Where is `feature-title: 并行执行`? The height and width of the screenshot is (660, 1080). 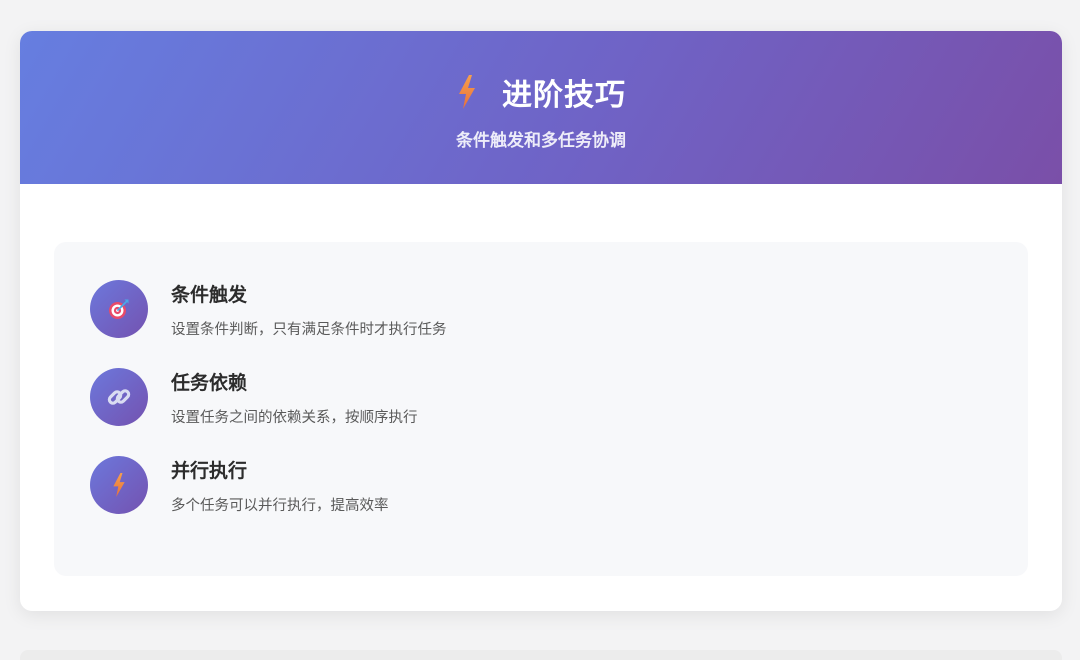
feature-title: 并行执行 is located at coordinates (209, 471).